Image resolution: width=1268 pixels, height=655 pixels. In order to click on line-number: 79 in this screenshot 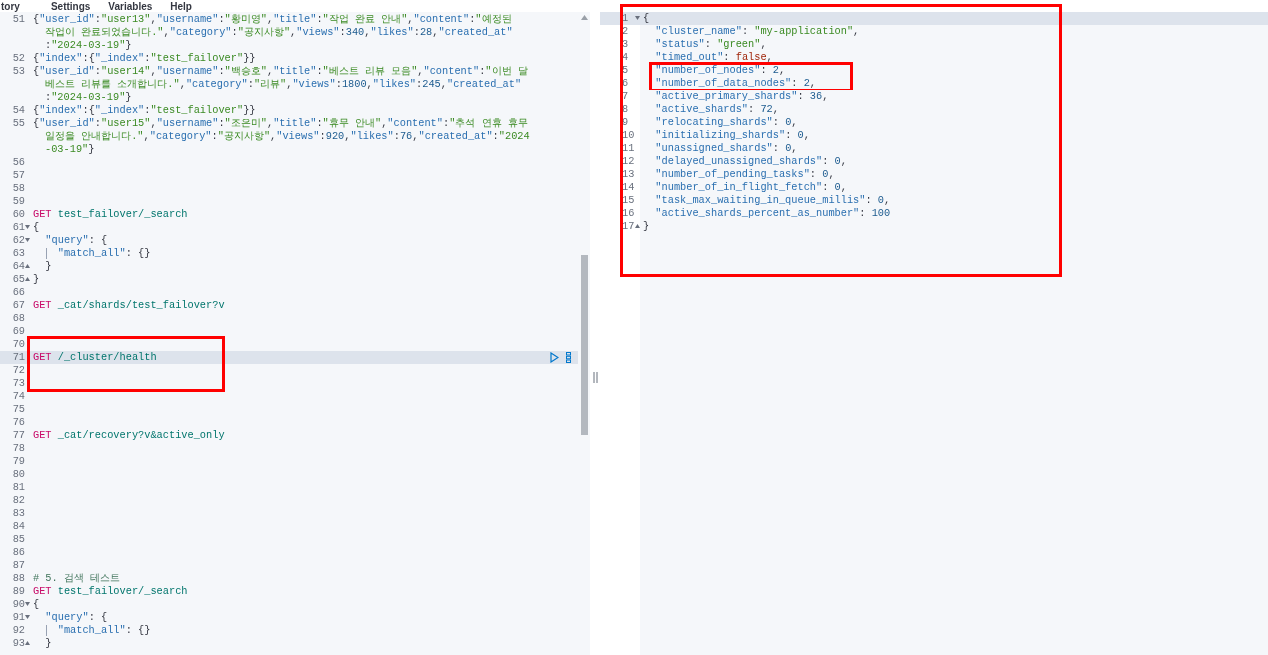, I will do `click(18, 461)`.